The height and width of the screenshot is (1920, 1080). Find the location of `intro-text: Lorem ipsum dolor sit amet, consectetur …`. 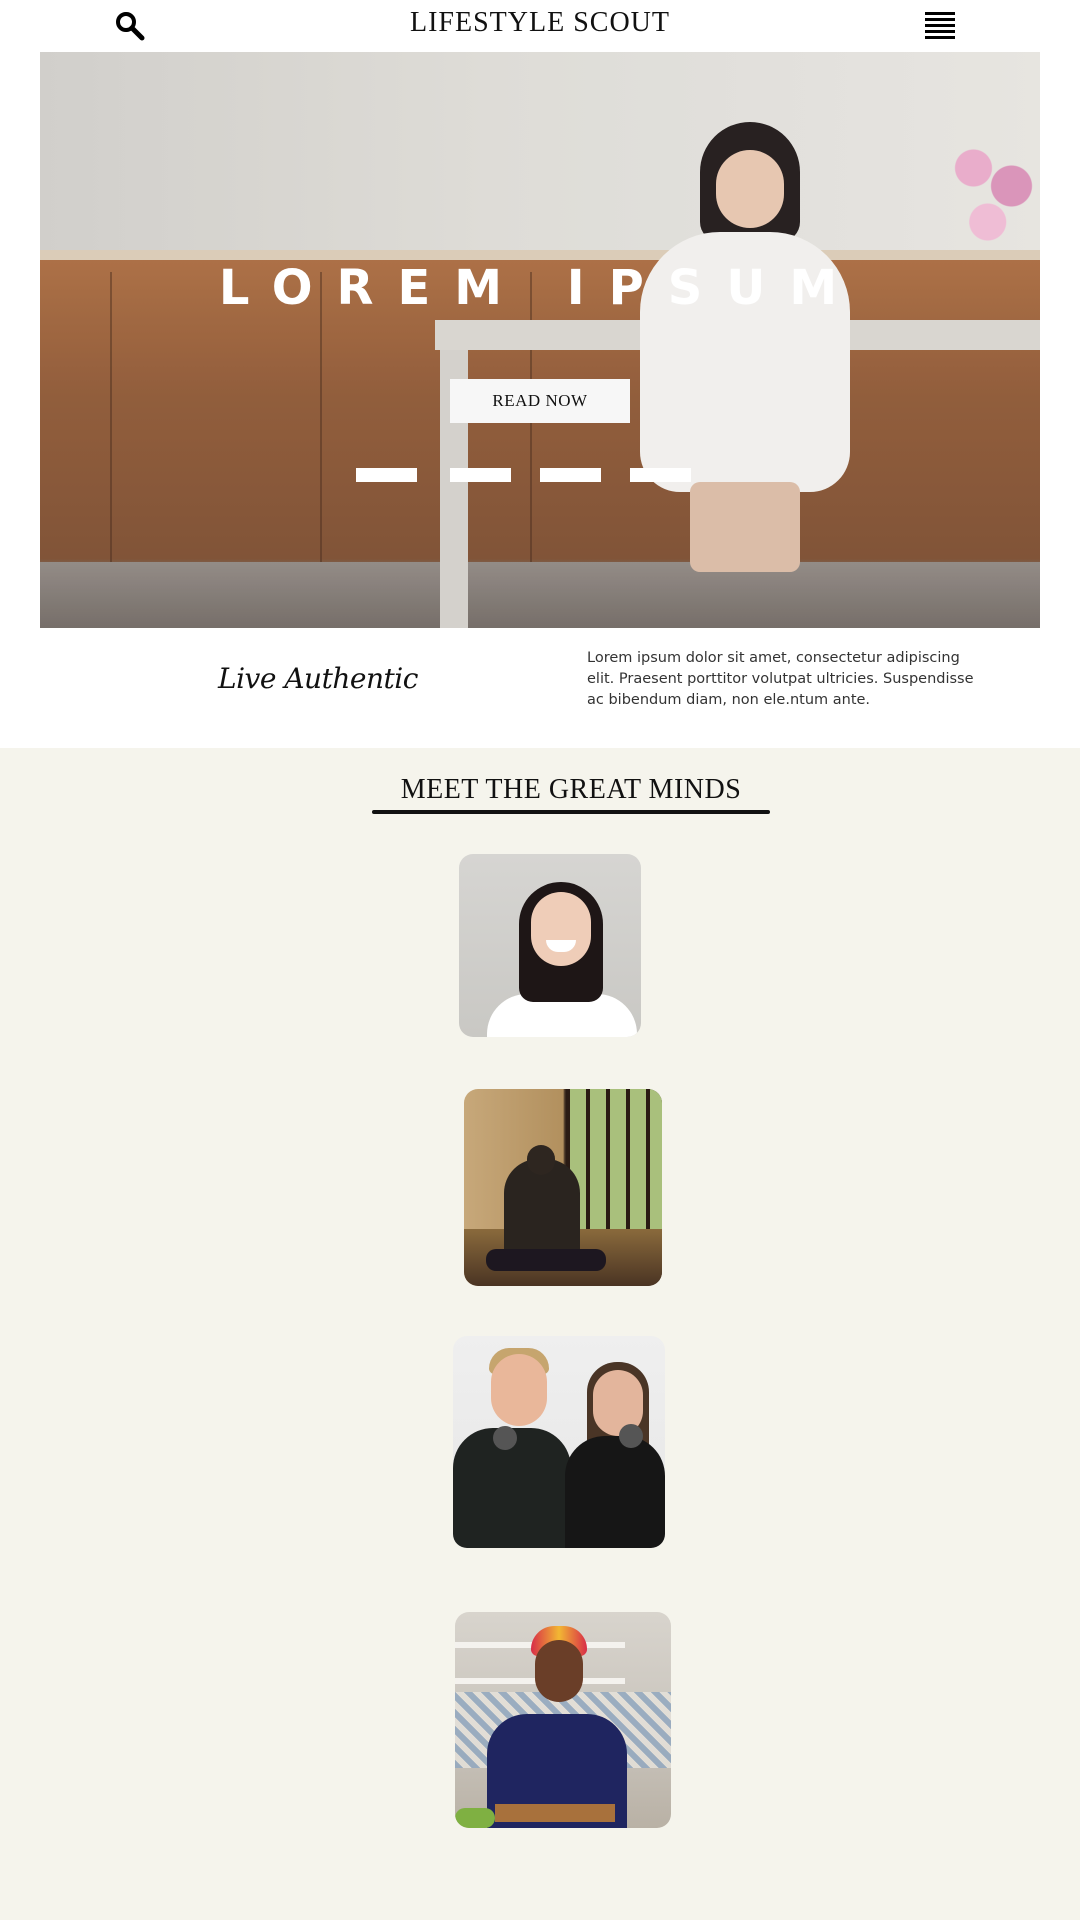

intro-text: Lorem ipsum dolor sit amet, consectetur … is located at coordinates (780, 679).